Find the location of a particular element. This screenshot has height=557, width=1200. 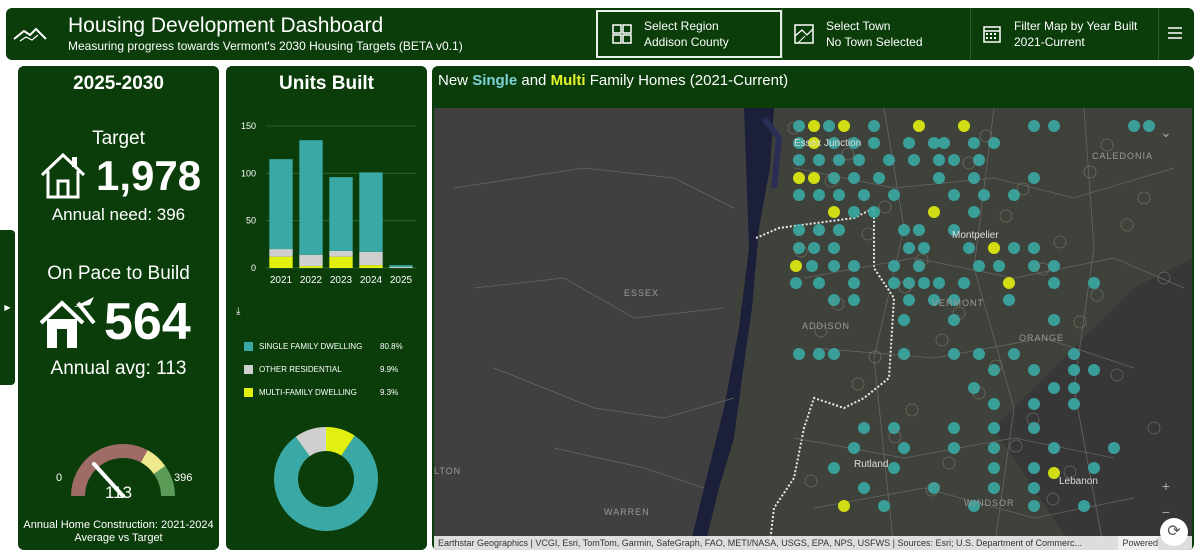

expand-panel-tab: ▶ is located at coordinates (7, 307).